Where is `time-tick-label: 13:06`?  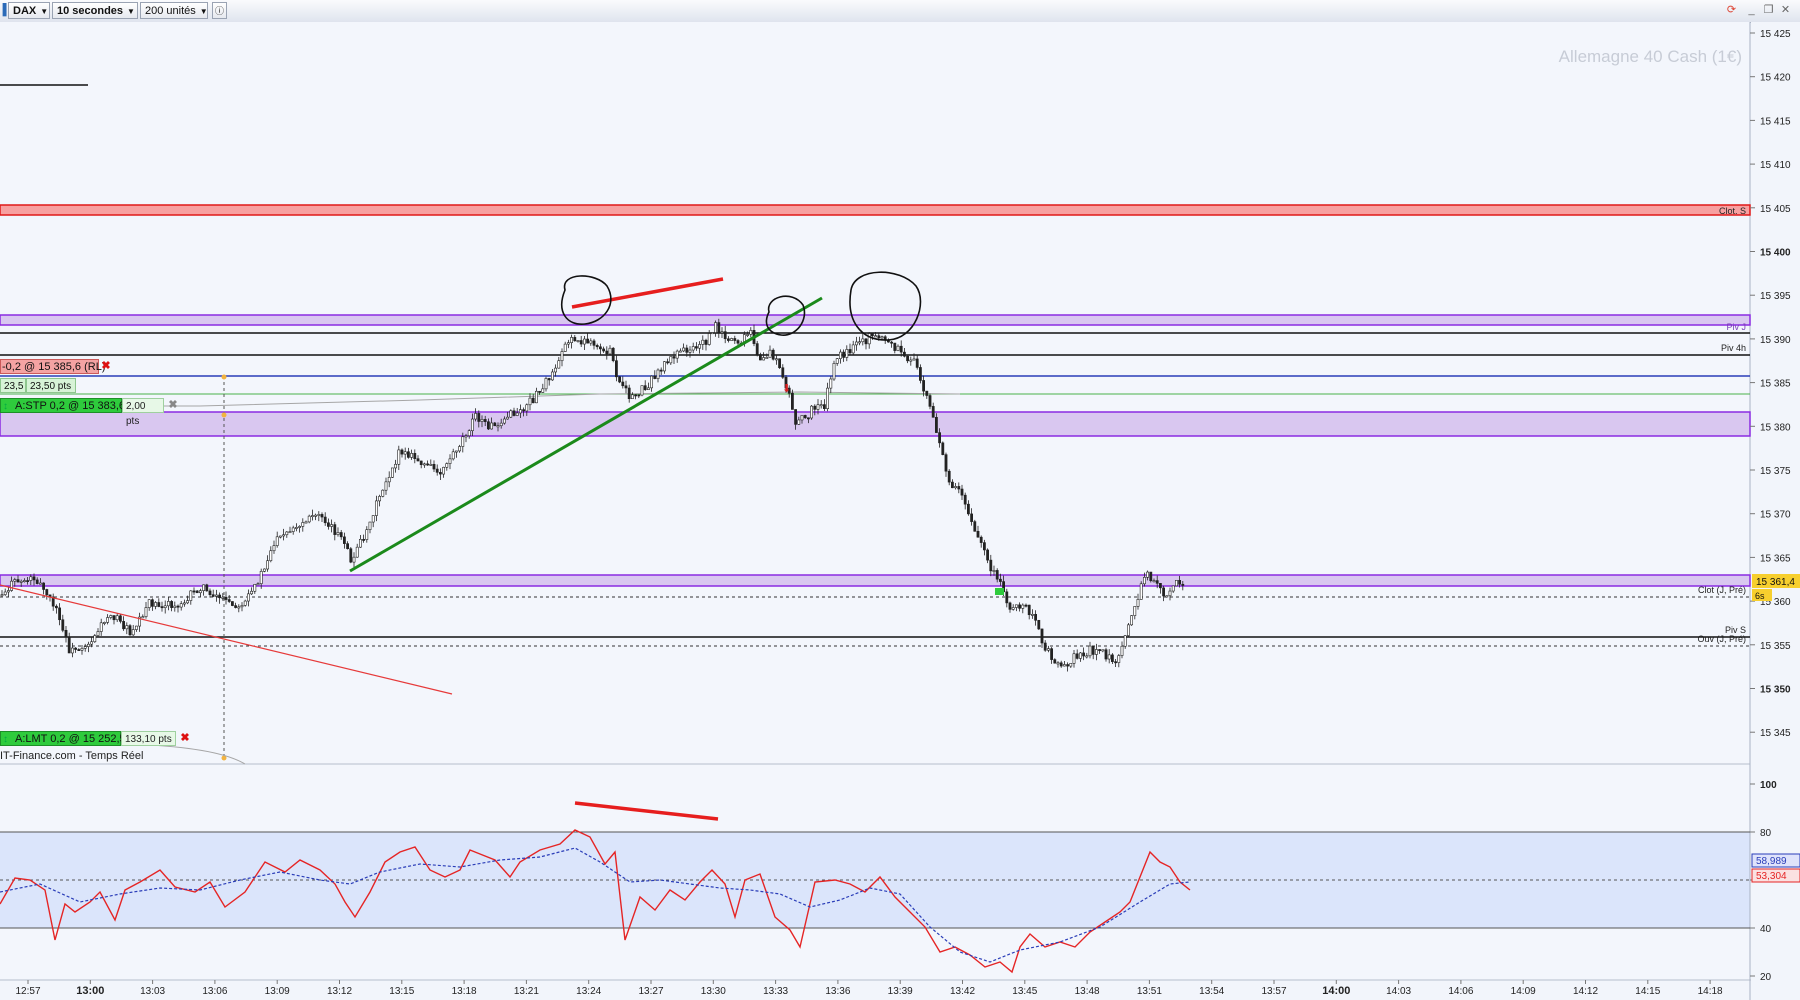
time-tick-label: 13:06 is located at coordinates (214, 991).